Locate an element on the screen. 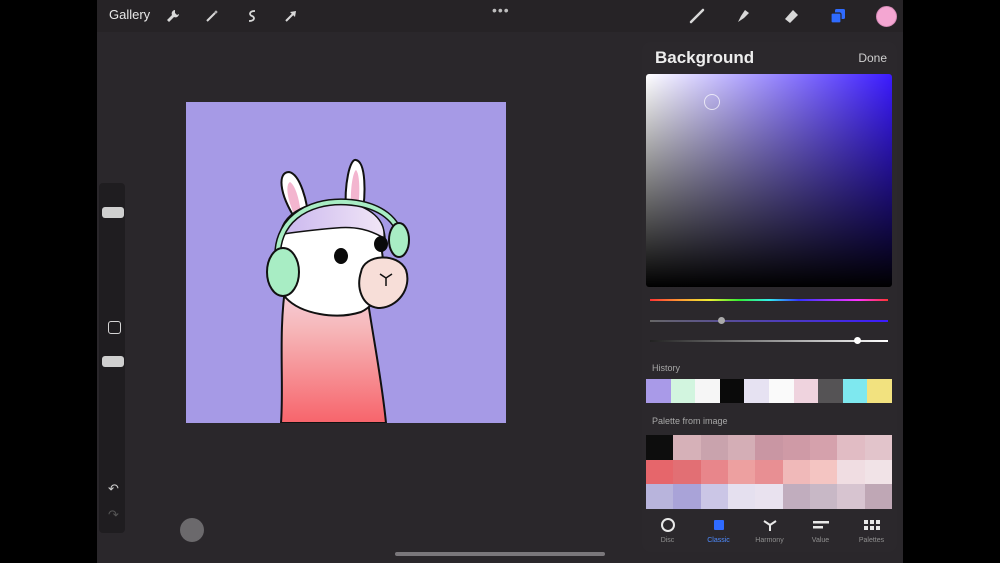 The height and width of the screenshot is (563, 1000). palettes-icon is located at coordinates (872, 525).